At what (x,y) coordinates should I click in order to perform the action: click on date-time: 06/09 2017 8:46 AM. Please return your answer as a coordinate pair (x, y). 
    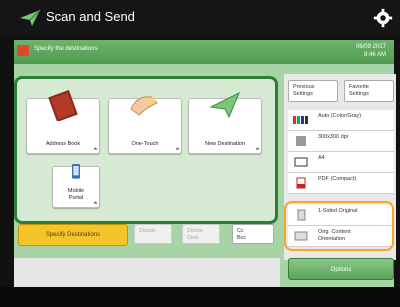
    Looking at the image, I should click on (371, 51).